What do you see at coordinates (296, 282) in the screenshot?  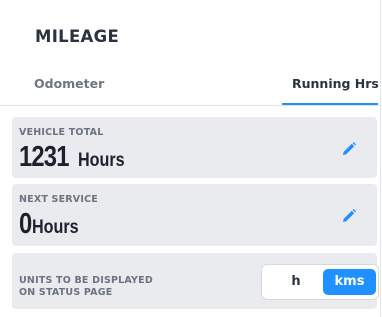 I see `unit-option-h: h` at bounding box center [296, 282].